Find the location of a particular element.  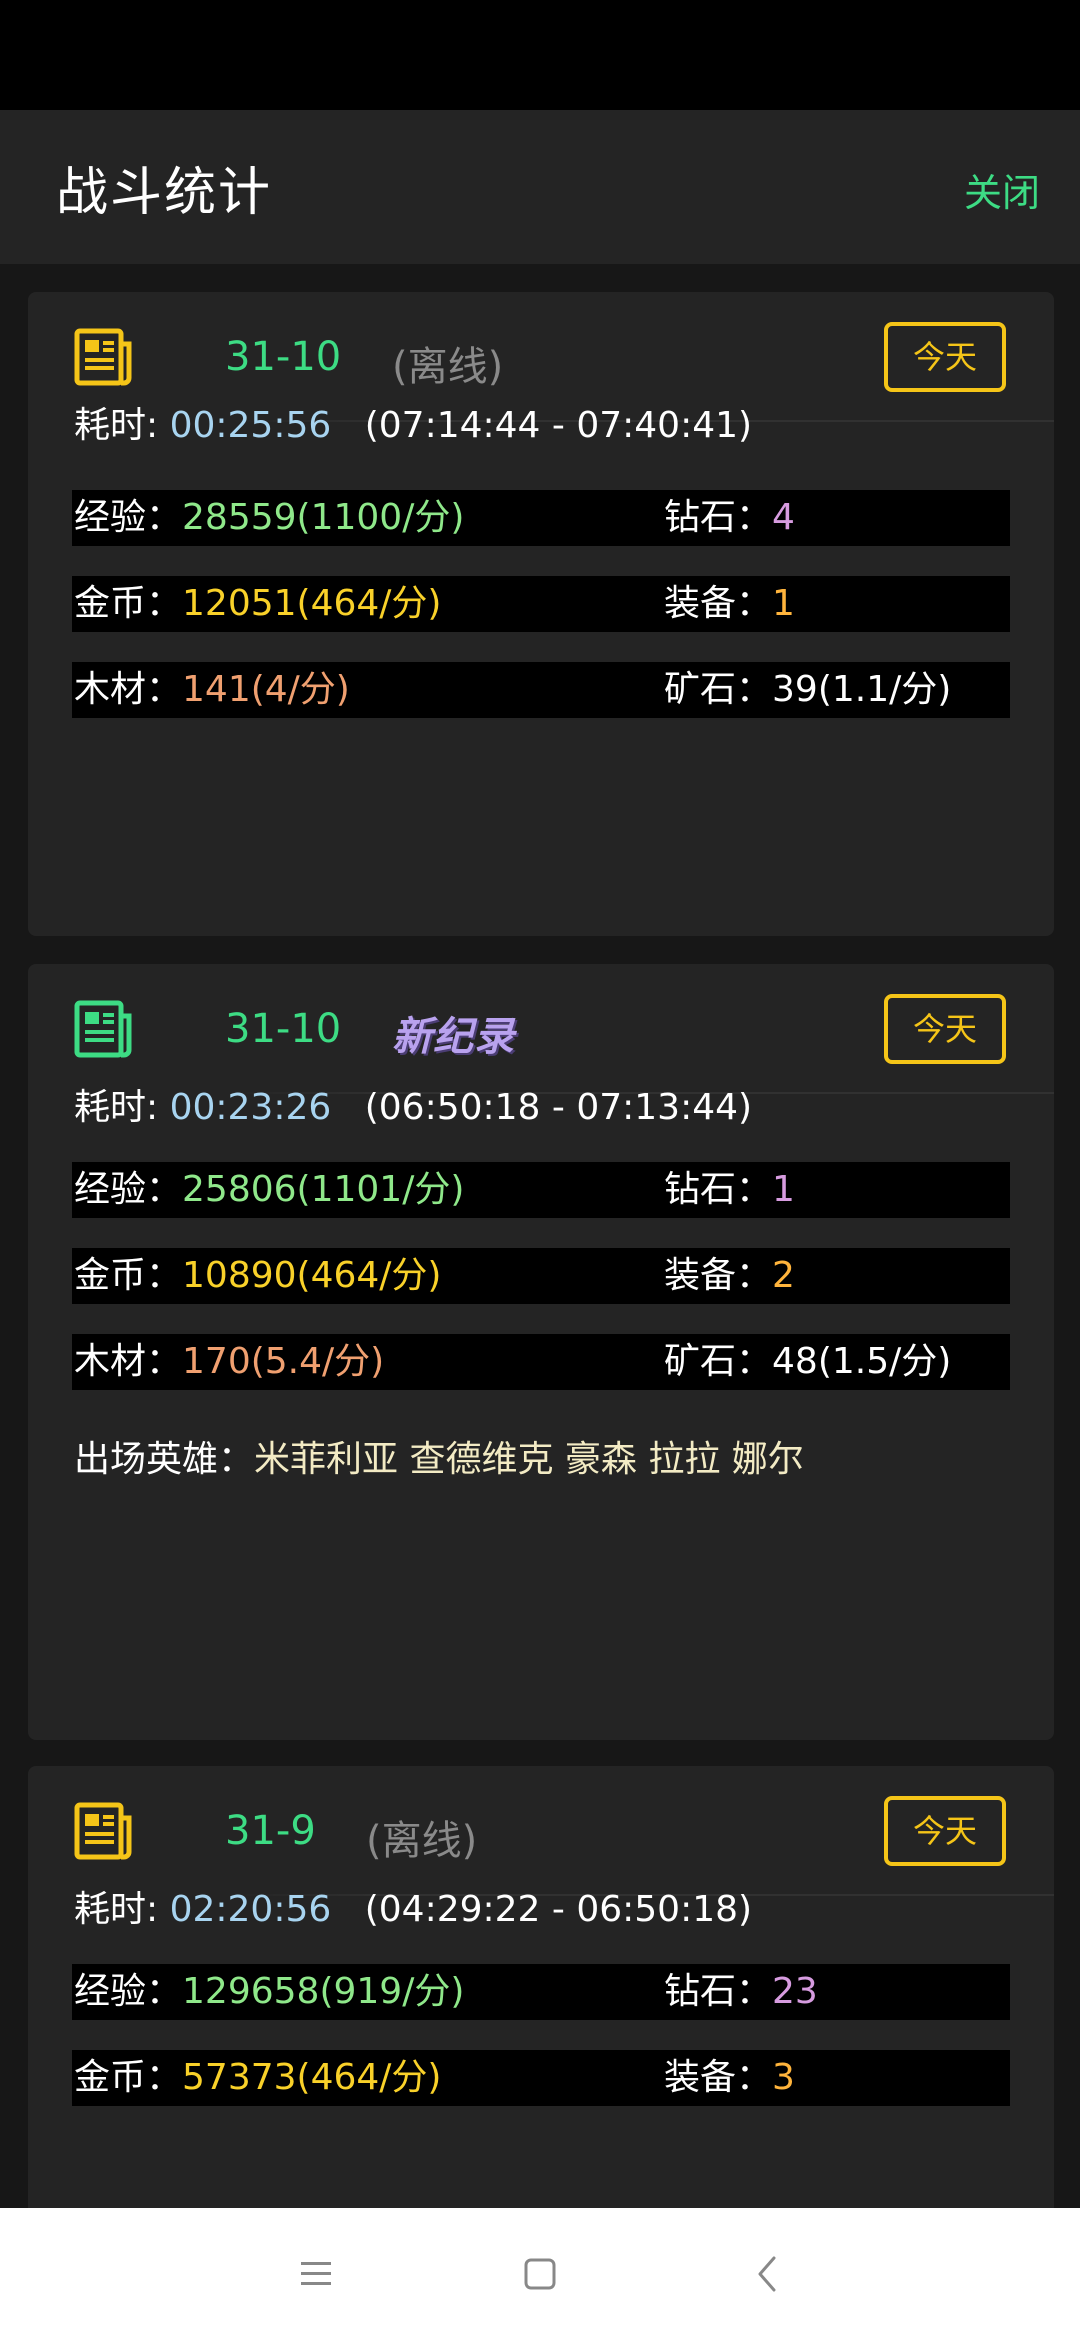

stat-row: 金币：12051(464/分) 装备：1 is located at coordinates (541, 604).